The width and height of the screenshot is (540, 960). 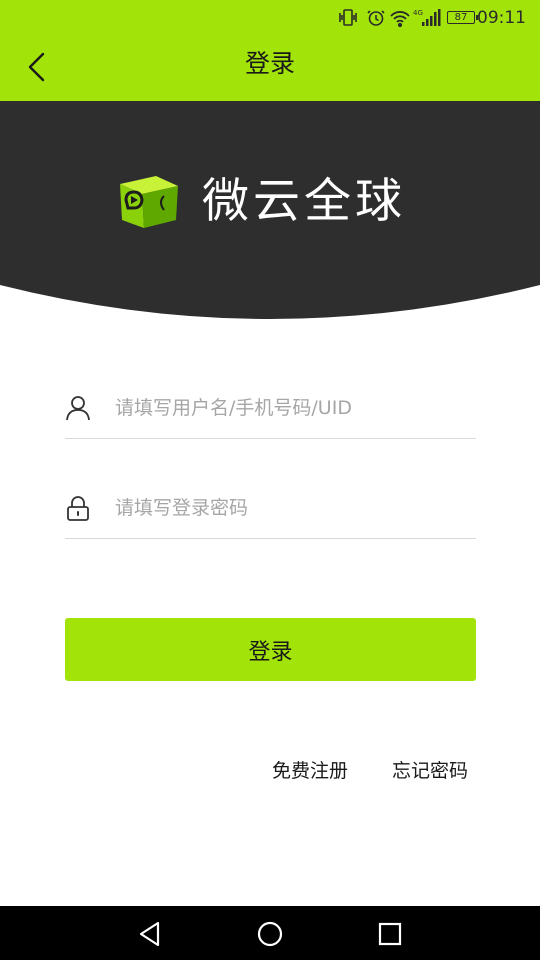 I want to click on brand-logo: 微云全球, so click(x=266, y=202).